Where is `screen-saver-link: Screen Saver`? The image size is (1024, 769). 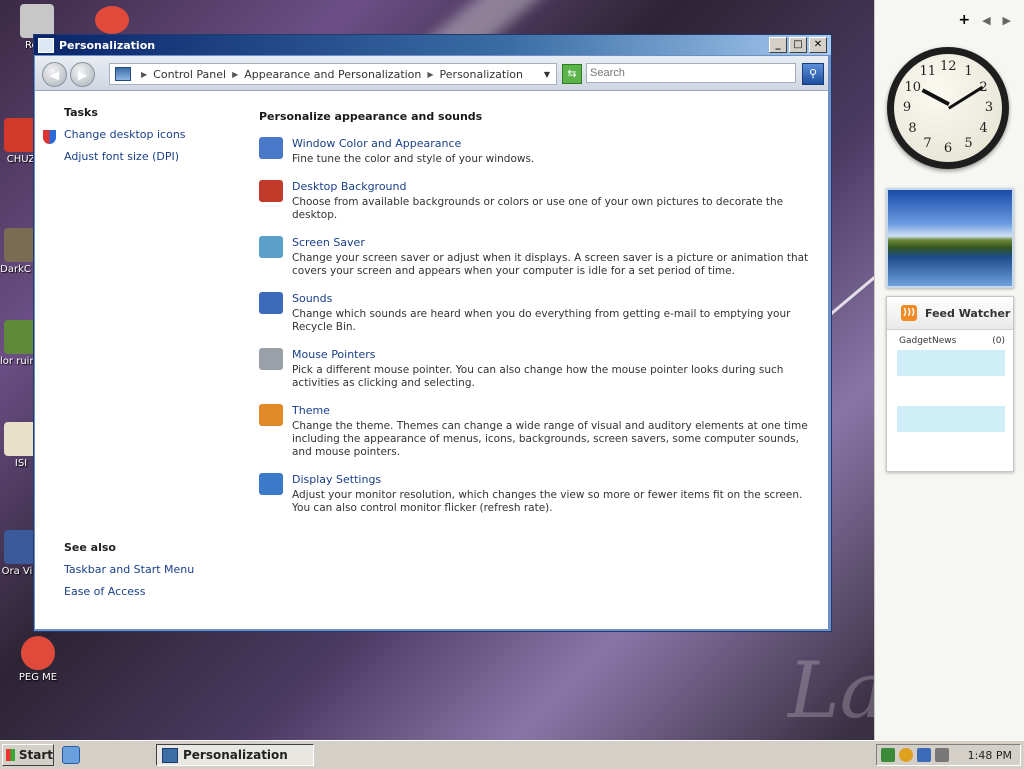 screen-saver-link: Screen Saver is located at coordinates (555, 242).